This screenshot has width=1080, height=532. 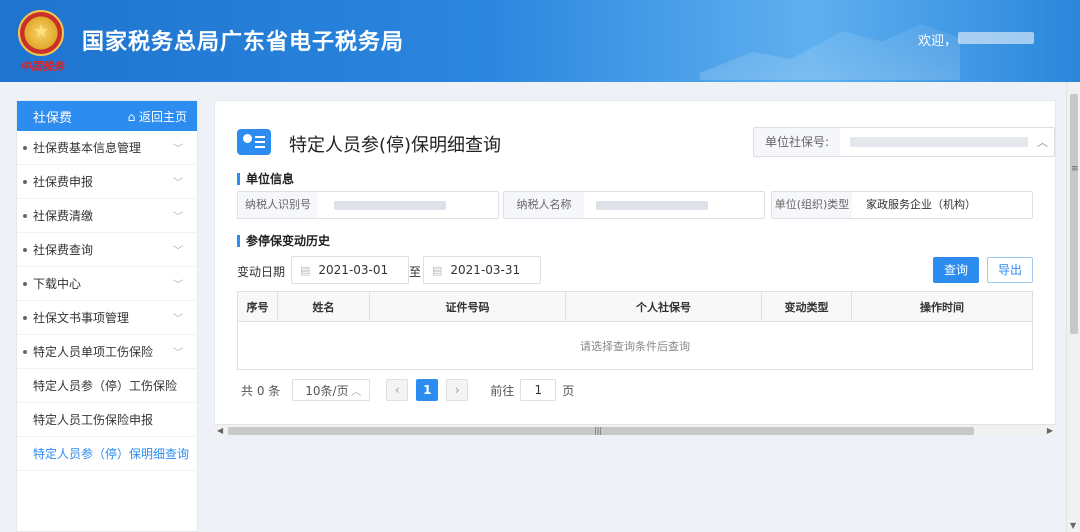 I want to click on sidebar-item-label: 下载中心, so click(x=57, y=284).